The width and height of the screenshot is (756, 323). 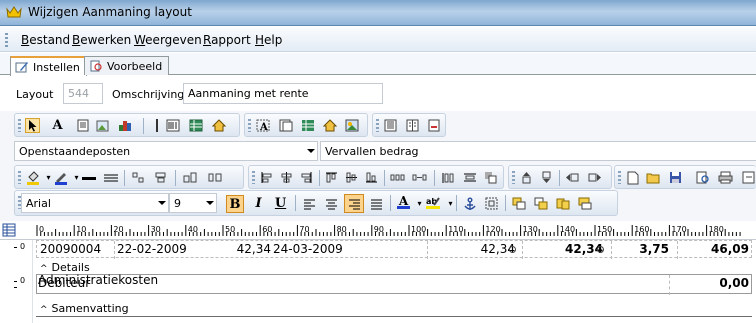 What do you see at coordinates (258, 203) in the screenshot?
I see `italic-button: I` at bounding box center [258, 203].